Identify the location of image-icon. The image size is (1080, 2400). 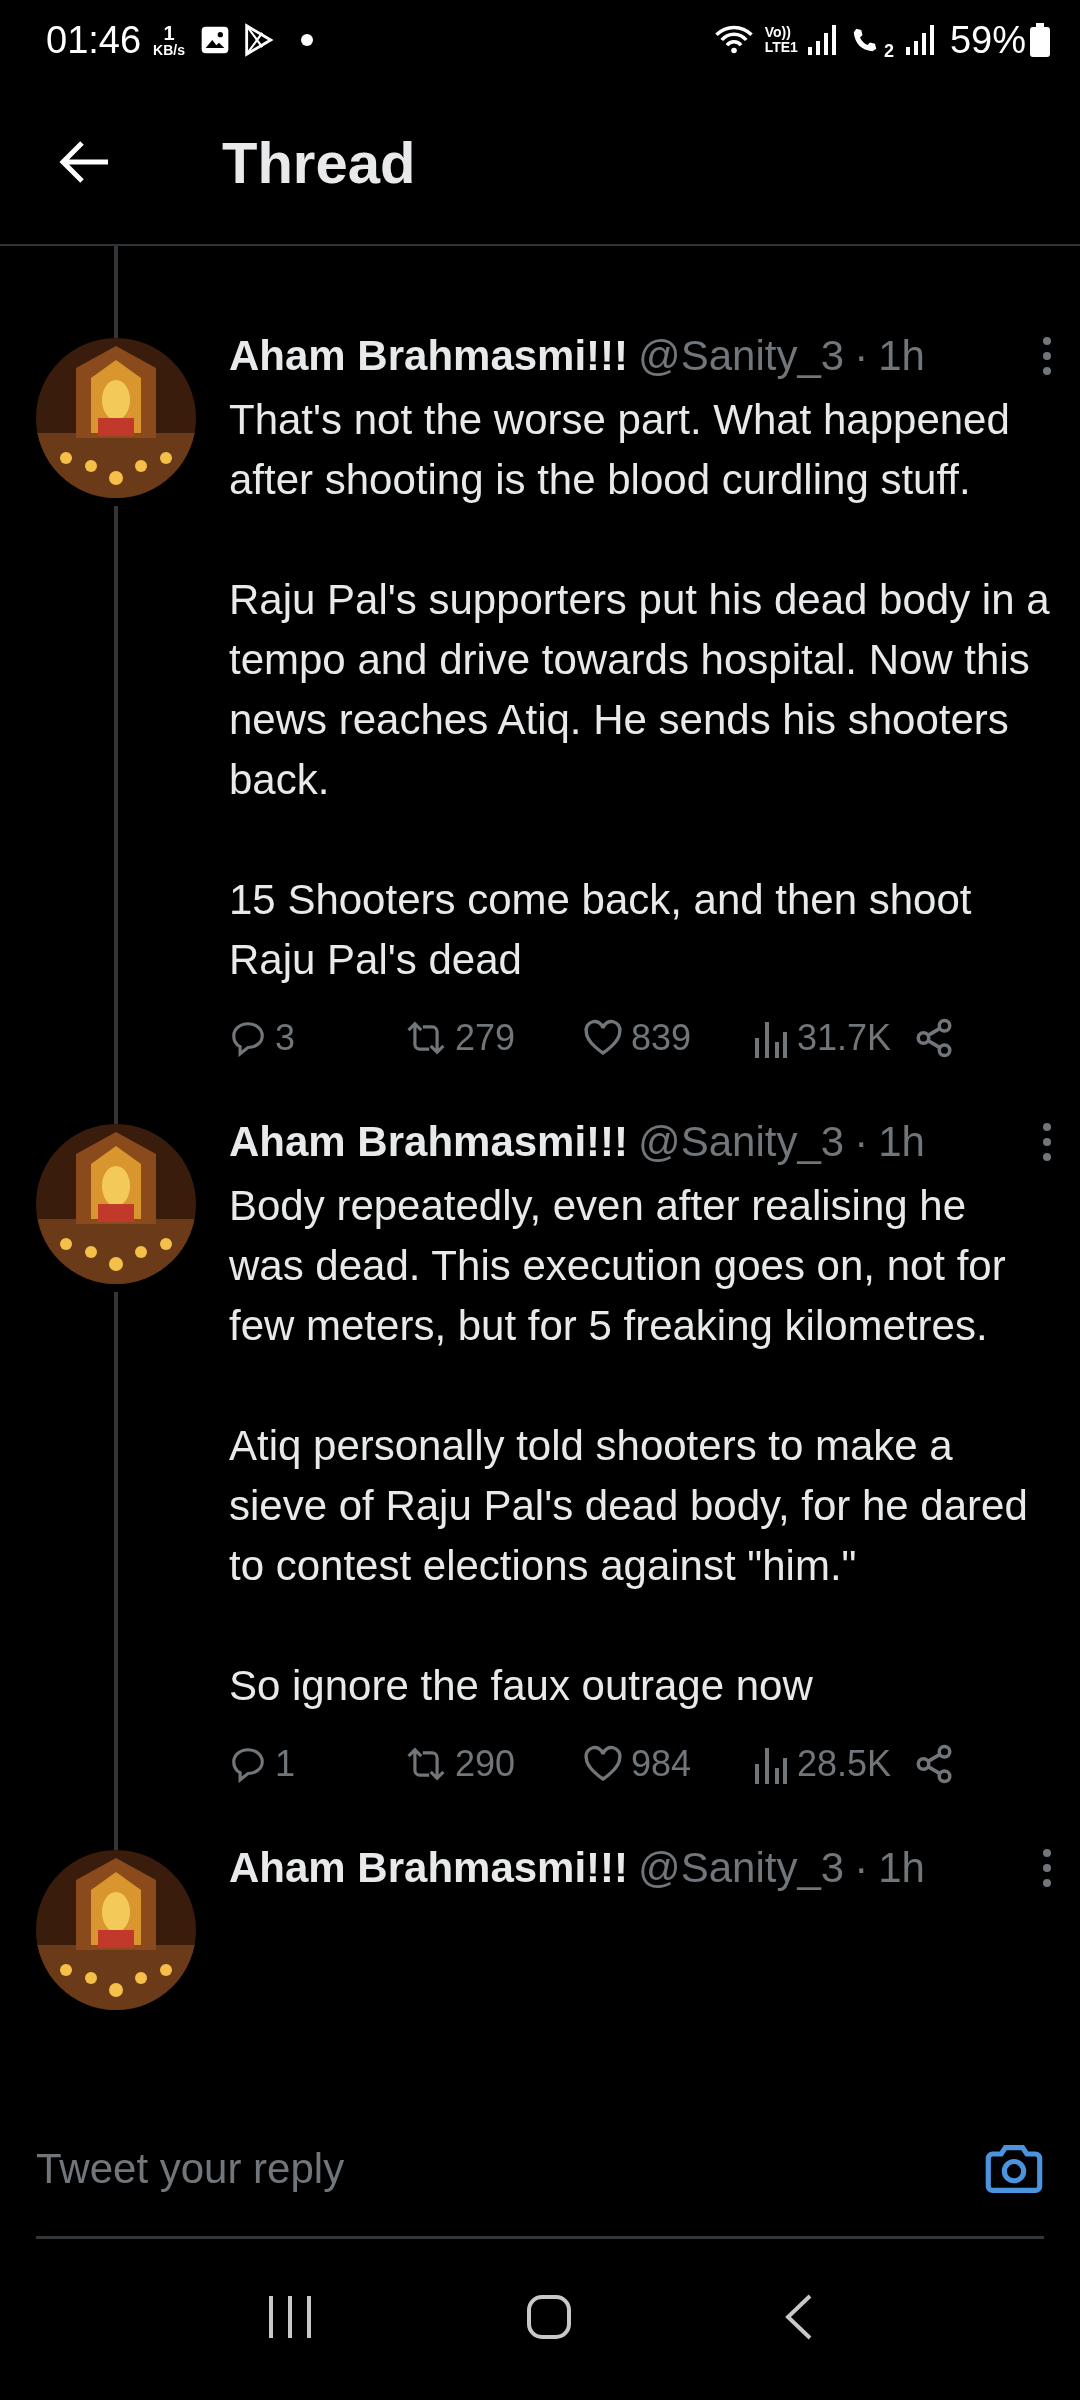
(215, 40).